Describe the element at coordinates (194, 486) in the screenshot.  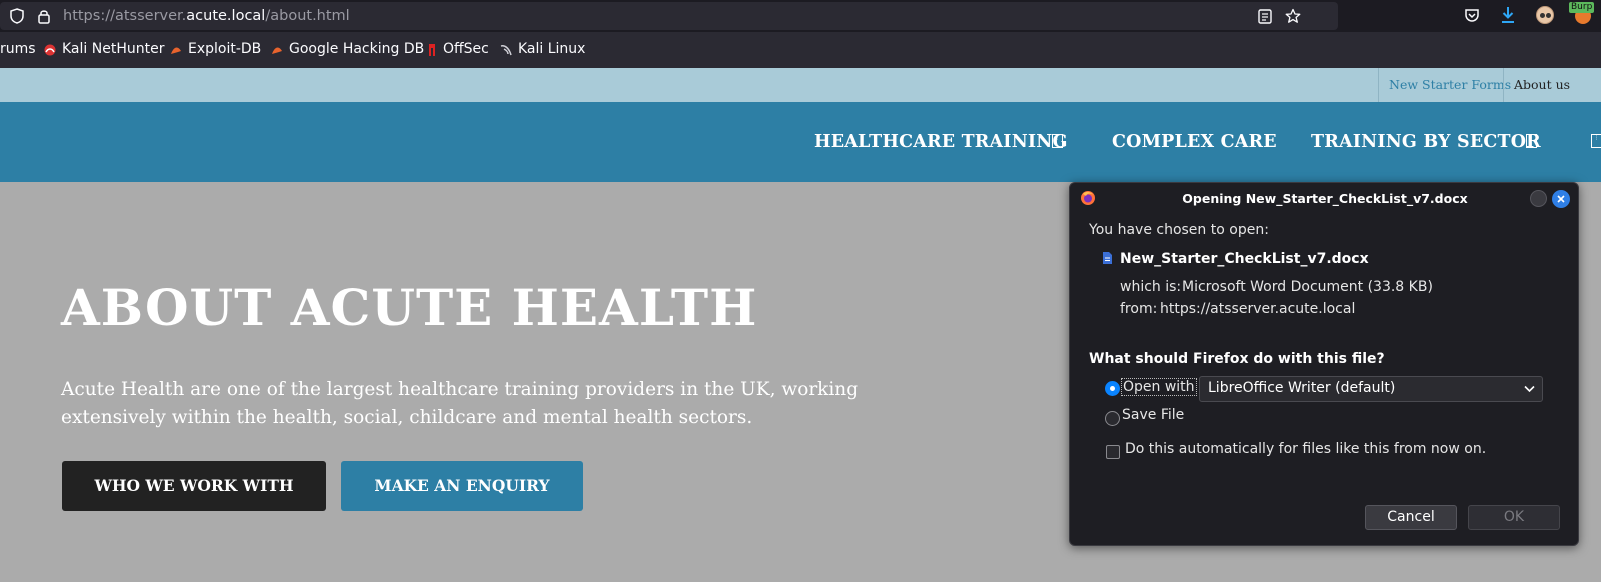
I see `who-we-work-with-button: WHO WE WORK WITH` at that location.